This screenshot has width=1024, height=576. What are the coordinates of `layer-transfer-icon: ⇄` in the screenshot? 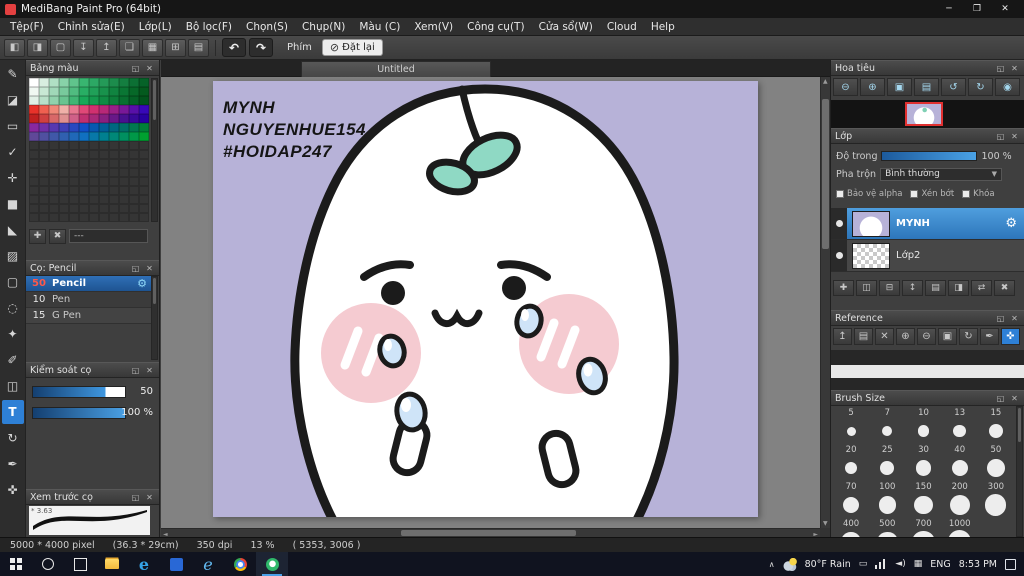 It's located at (981, 288).